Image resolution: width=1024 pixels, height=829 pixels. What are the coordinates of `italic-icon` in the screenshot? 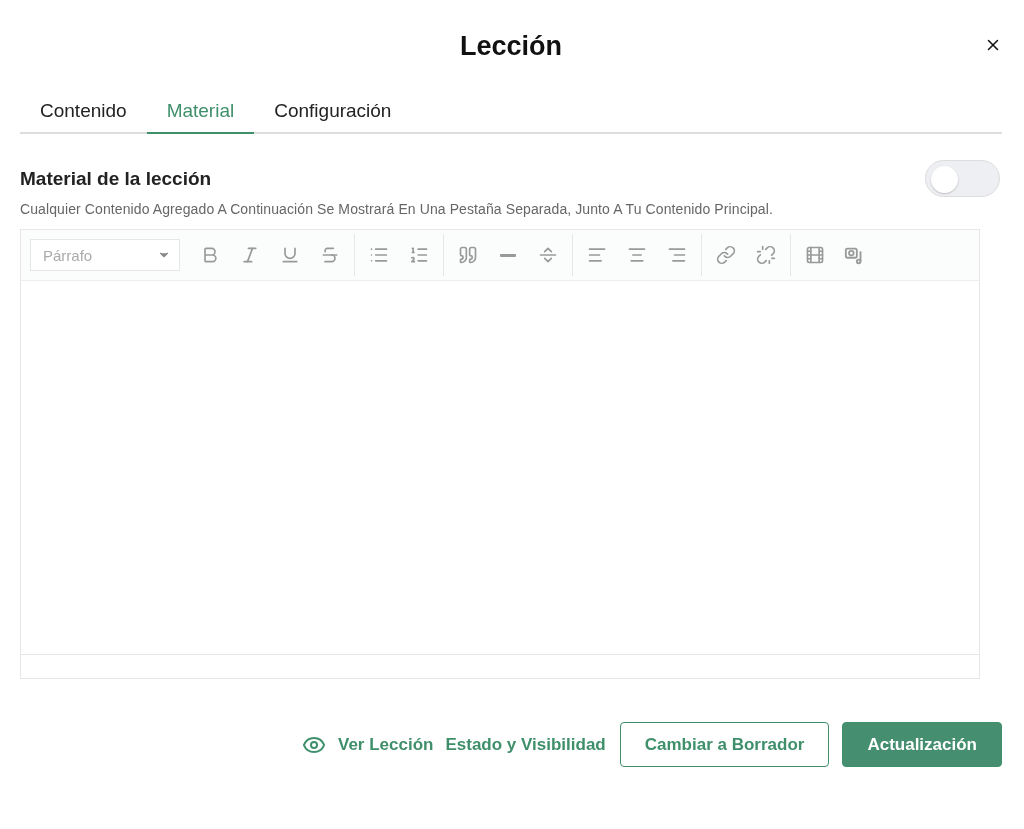 It's located at (250, 255).